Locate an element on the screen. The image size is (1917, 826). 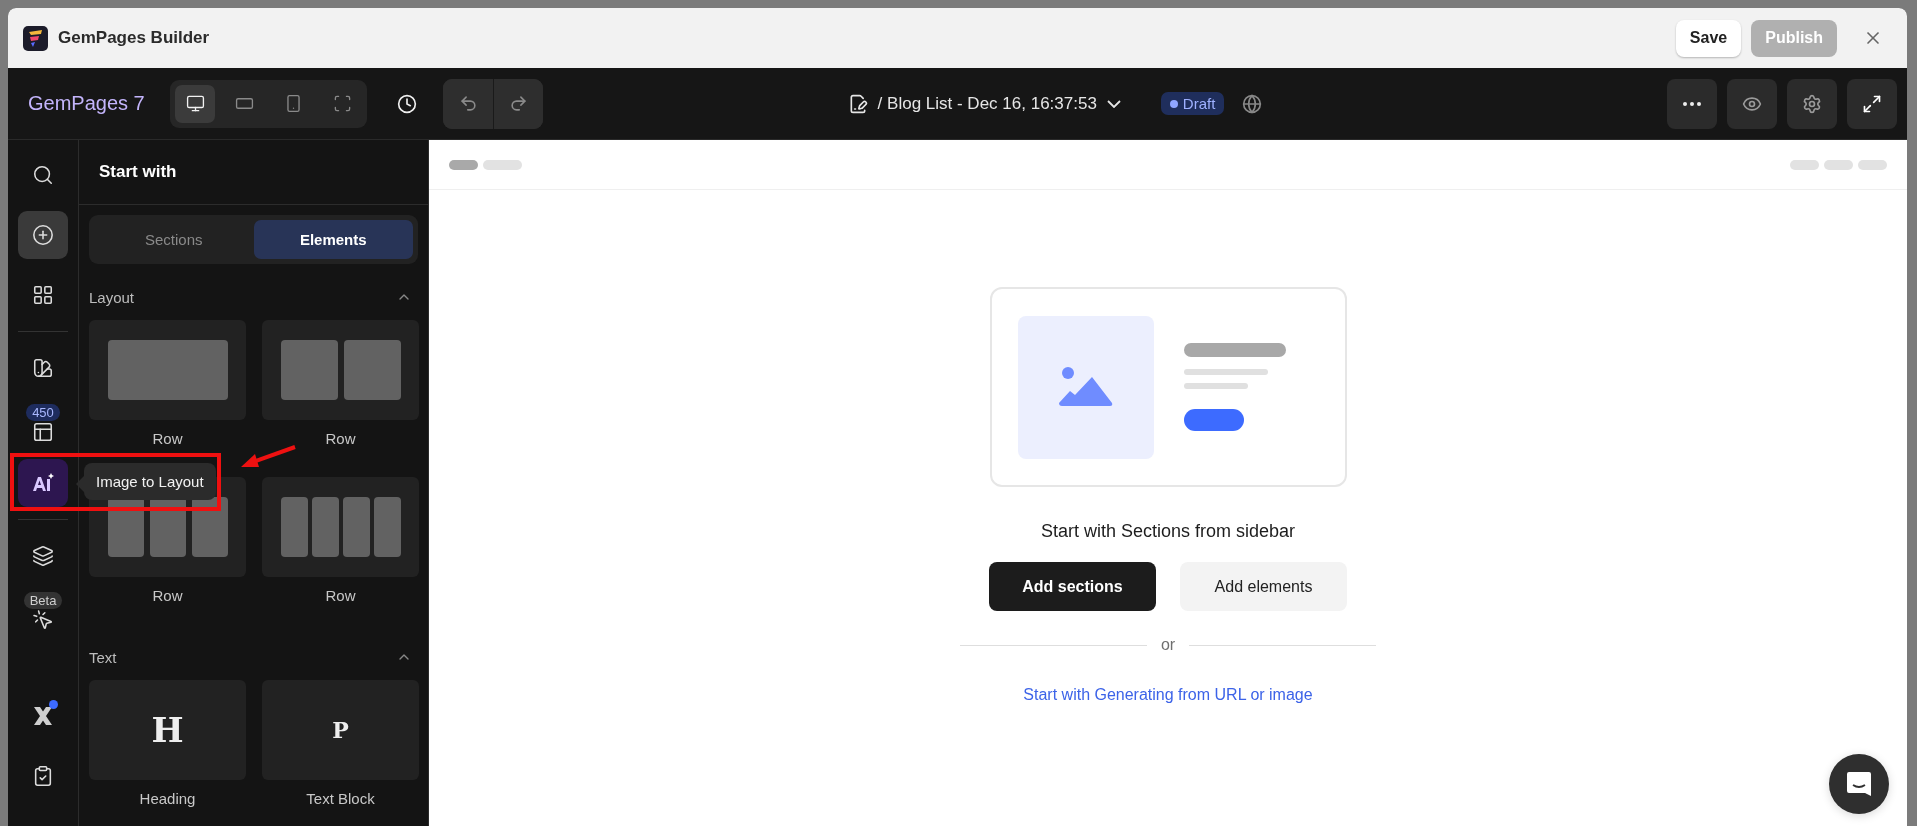
add-sections-button: Add sections is located at coordinates (1072, 586).